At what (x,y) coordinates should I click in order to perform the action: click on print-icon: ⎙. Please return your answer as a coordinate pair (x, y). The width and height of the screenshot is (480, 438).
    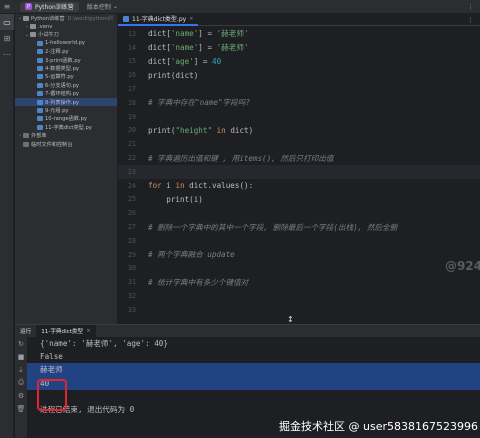
    Looking at the image, I should click on (21, 382).